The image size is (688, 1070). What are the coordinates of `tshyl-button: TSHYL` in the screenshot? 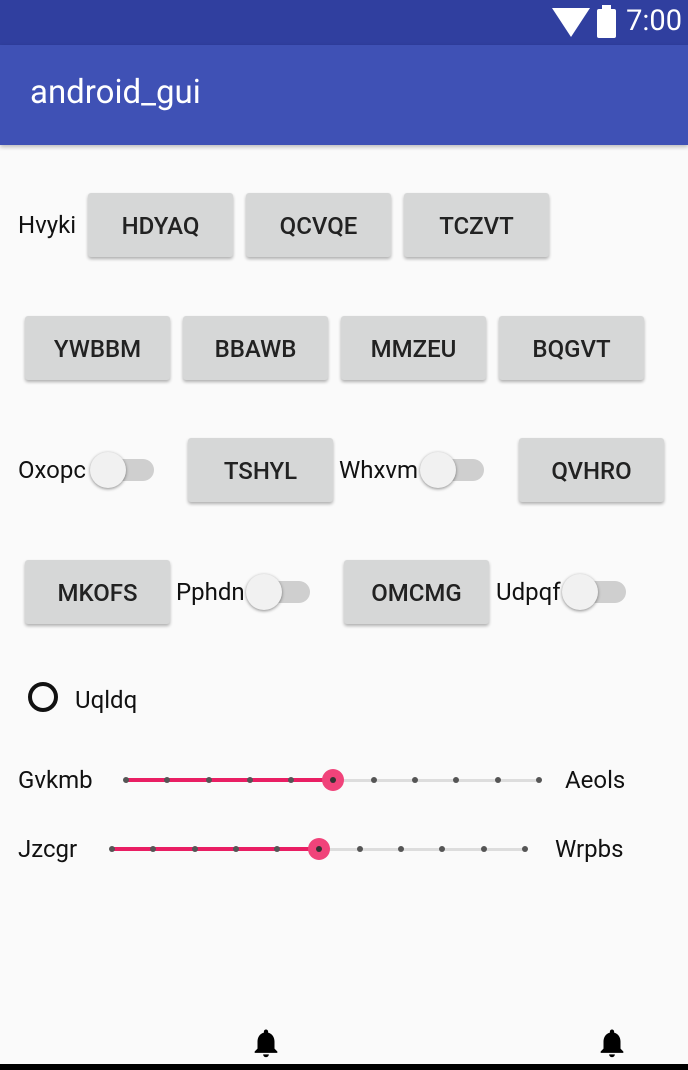 It's located at (260, 470).